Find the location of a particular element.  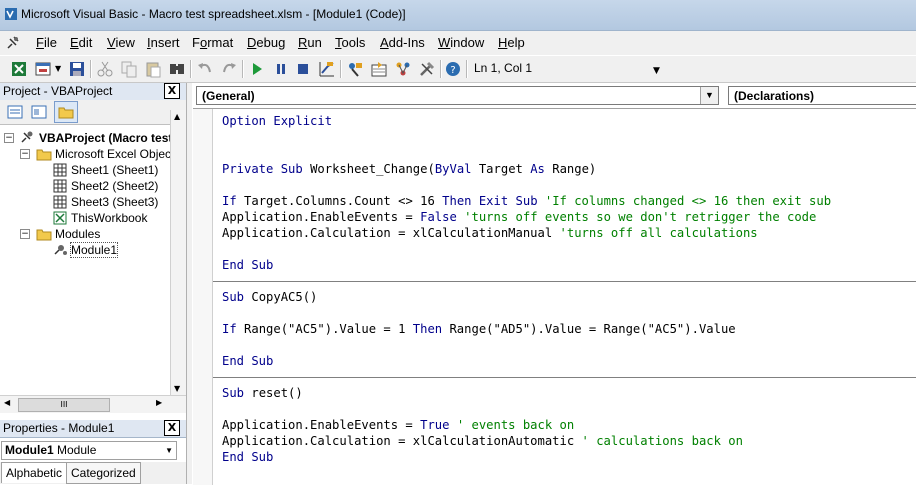

module-icon is located at coordinates (60, 250).